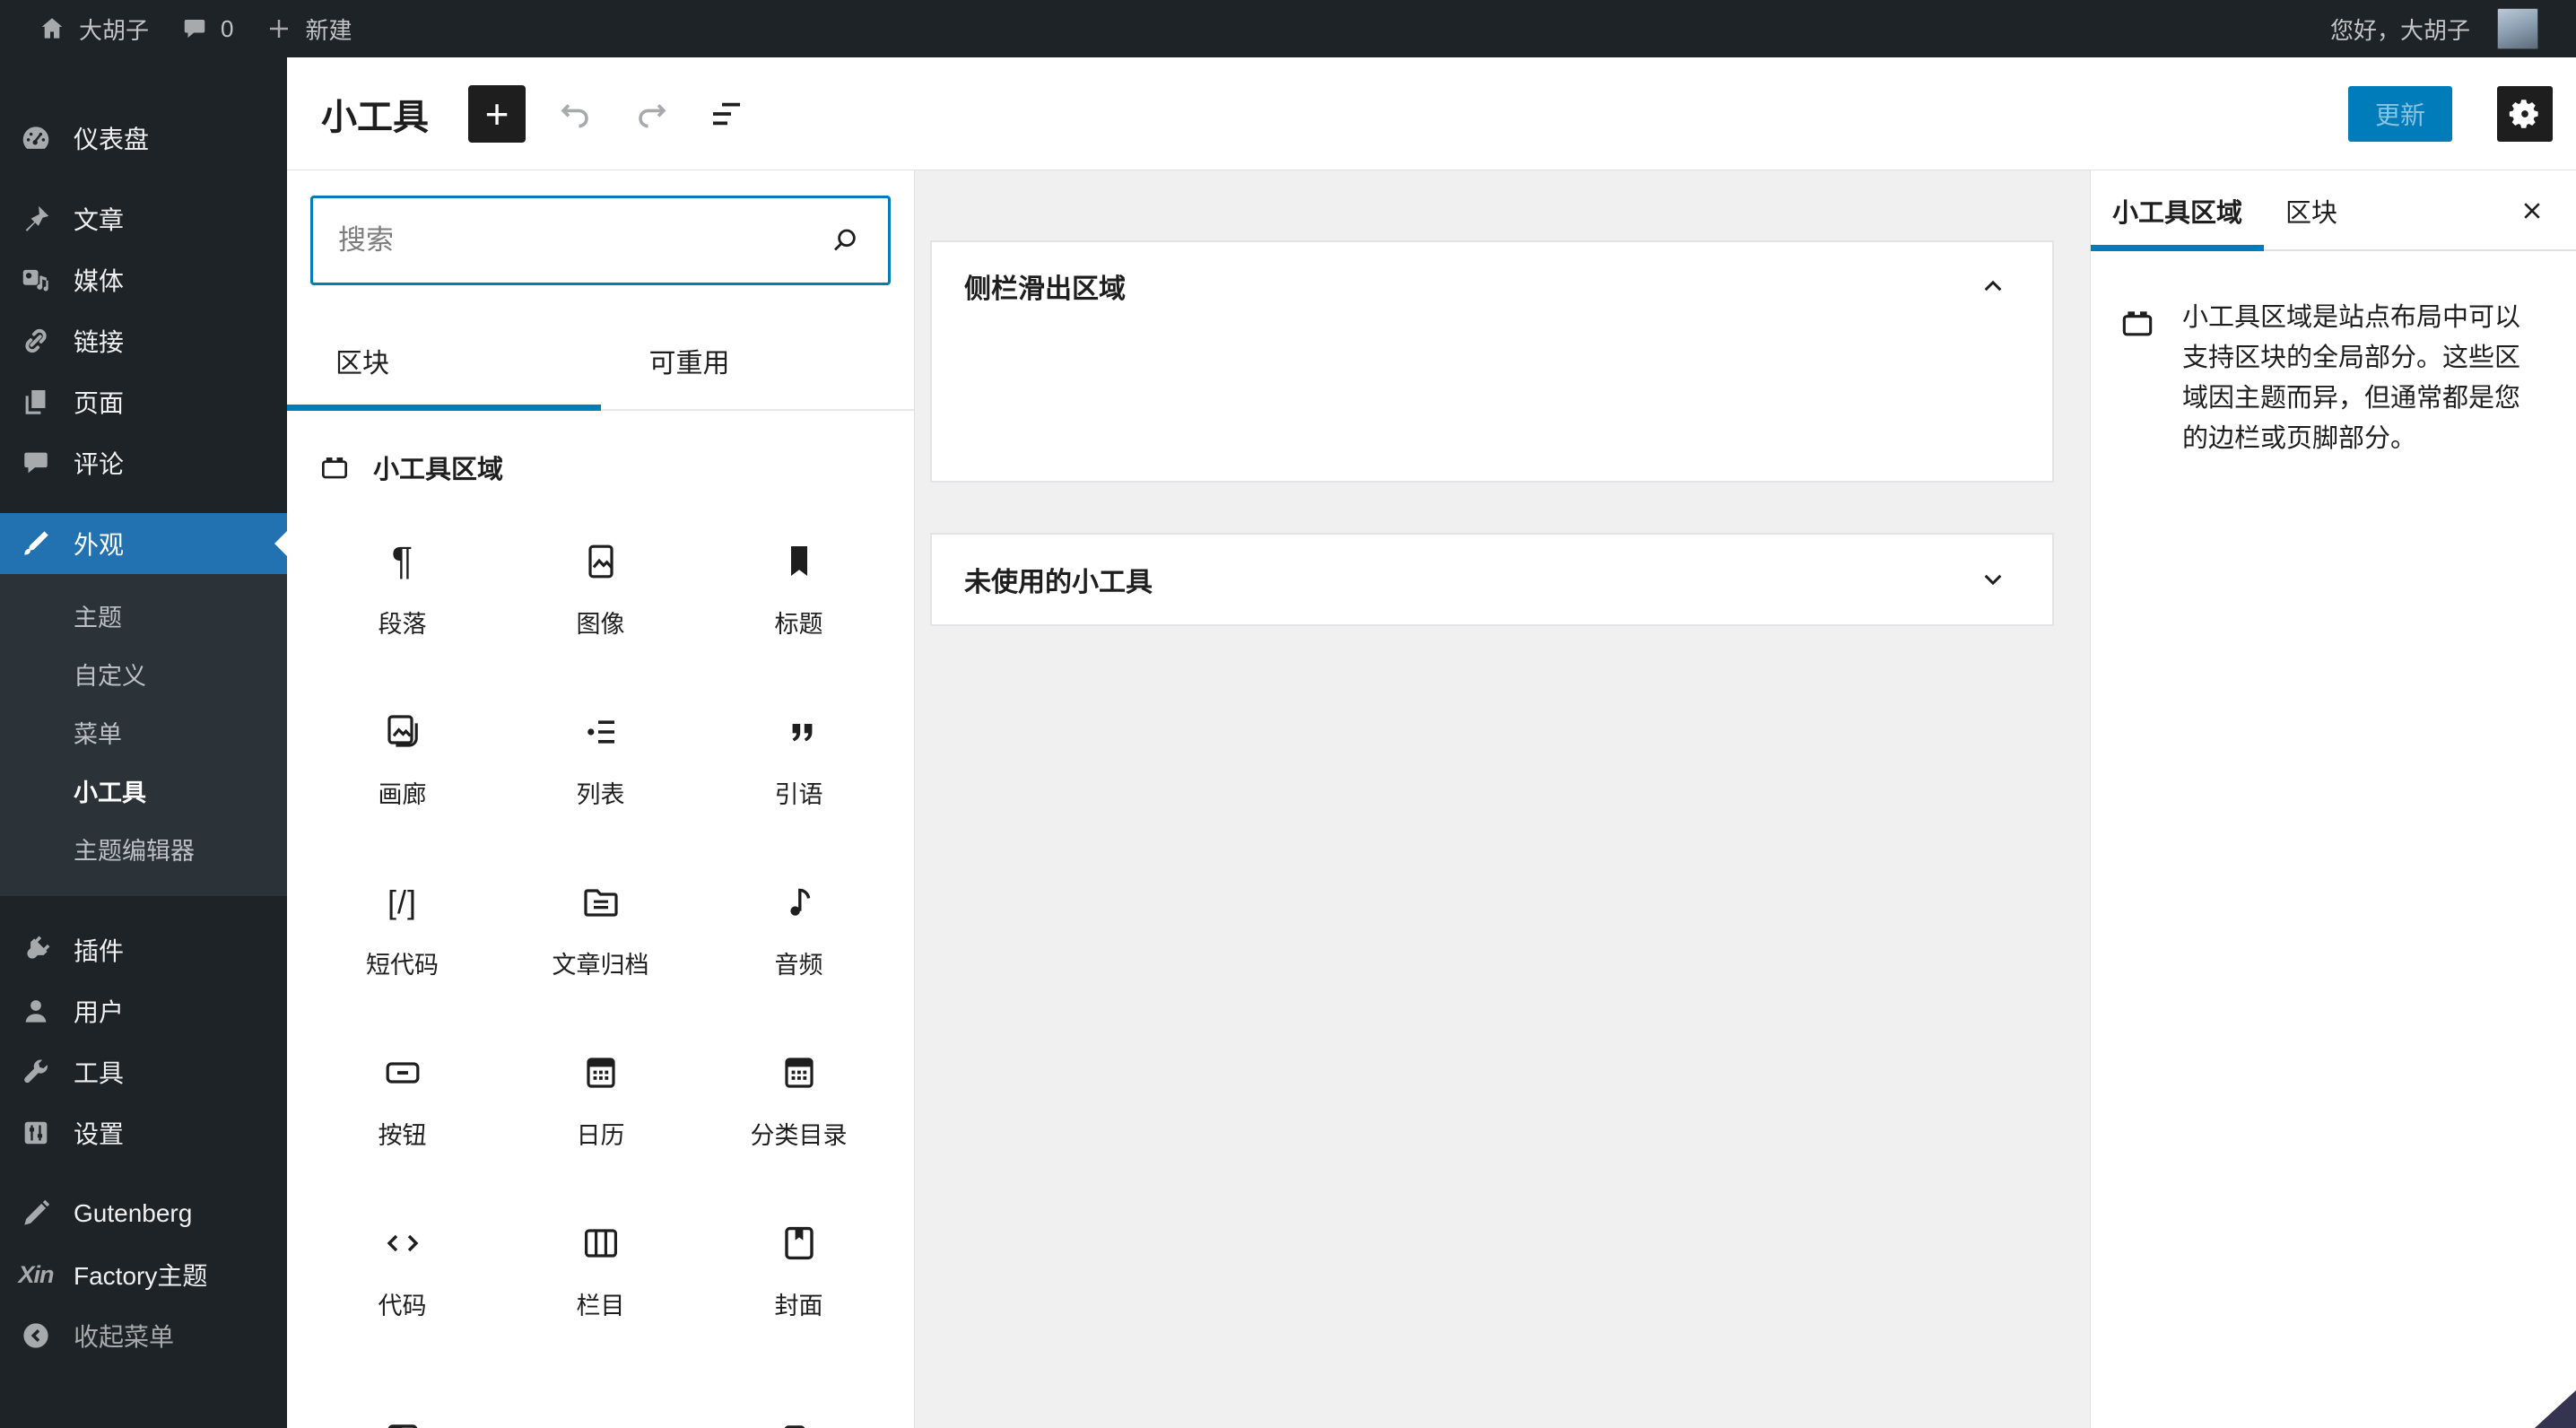 This screenshot has height=1428, width=2576. What do you see at coordinates (600, 590) in the screenshot?
I see `block-item-image: 图像` at bounding box center [600, 590].